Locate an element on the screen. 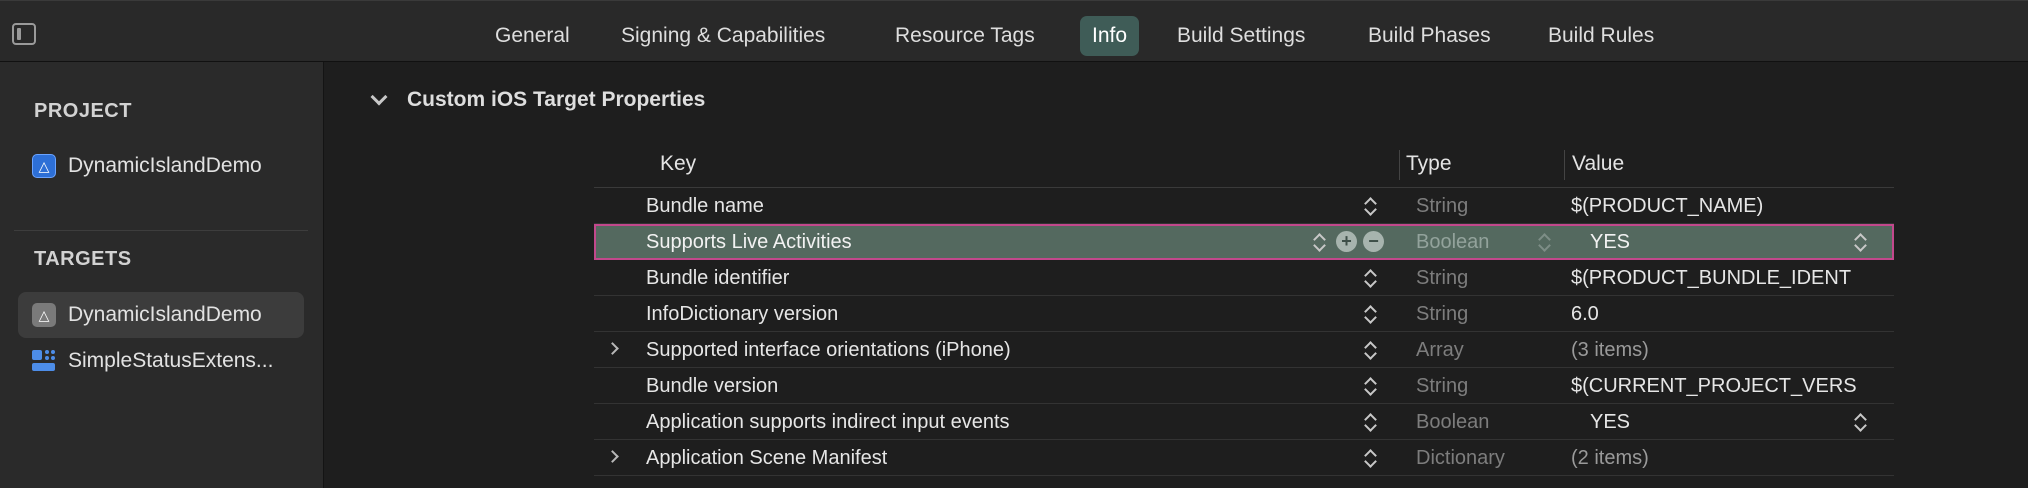 This screenshot has width=2028, height=488. row-key: Supports Live Activities is located at coordinates (749, 242).